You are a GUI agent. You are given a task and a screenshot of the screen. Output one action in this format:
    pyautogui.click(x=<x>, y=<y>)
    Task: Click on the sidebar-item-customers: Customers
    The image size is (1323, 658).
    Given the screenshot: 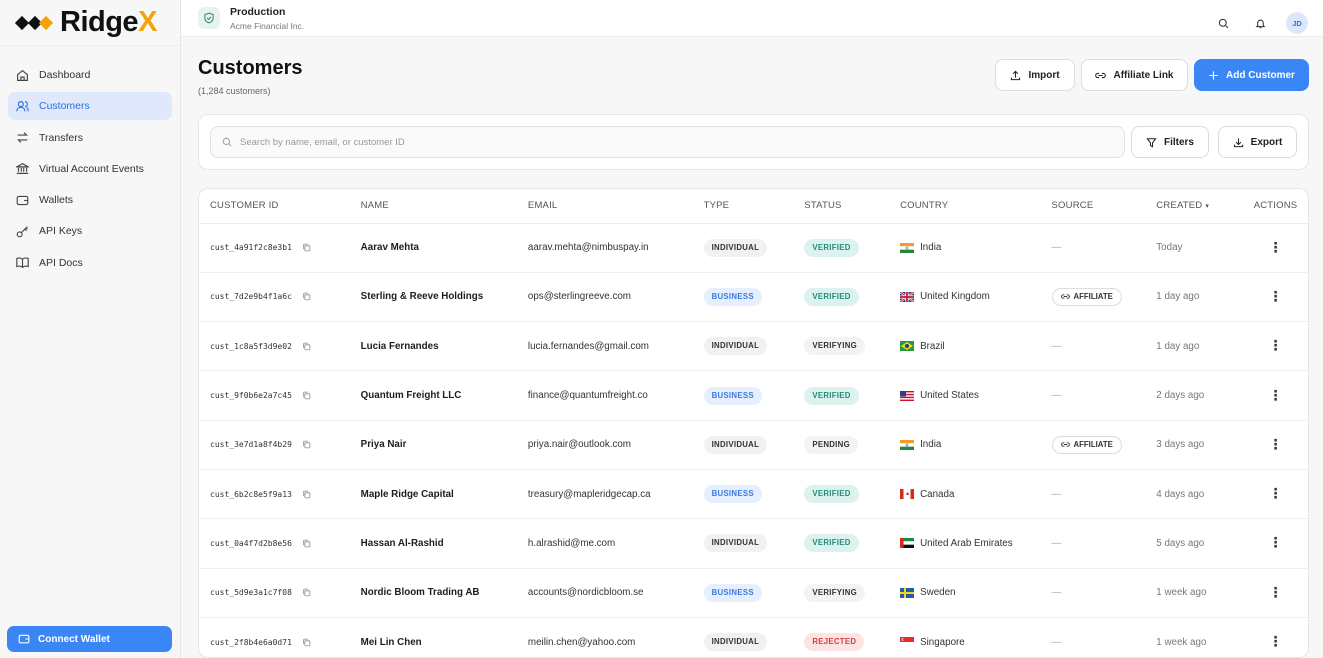 What is the action you would take?
    pyautogui.click(x=90, y=106)
    